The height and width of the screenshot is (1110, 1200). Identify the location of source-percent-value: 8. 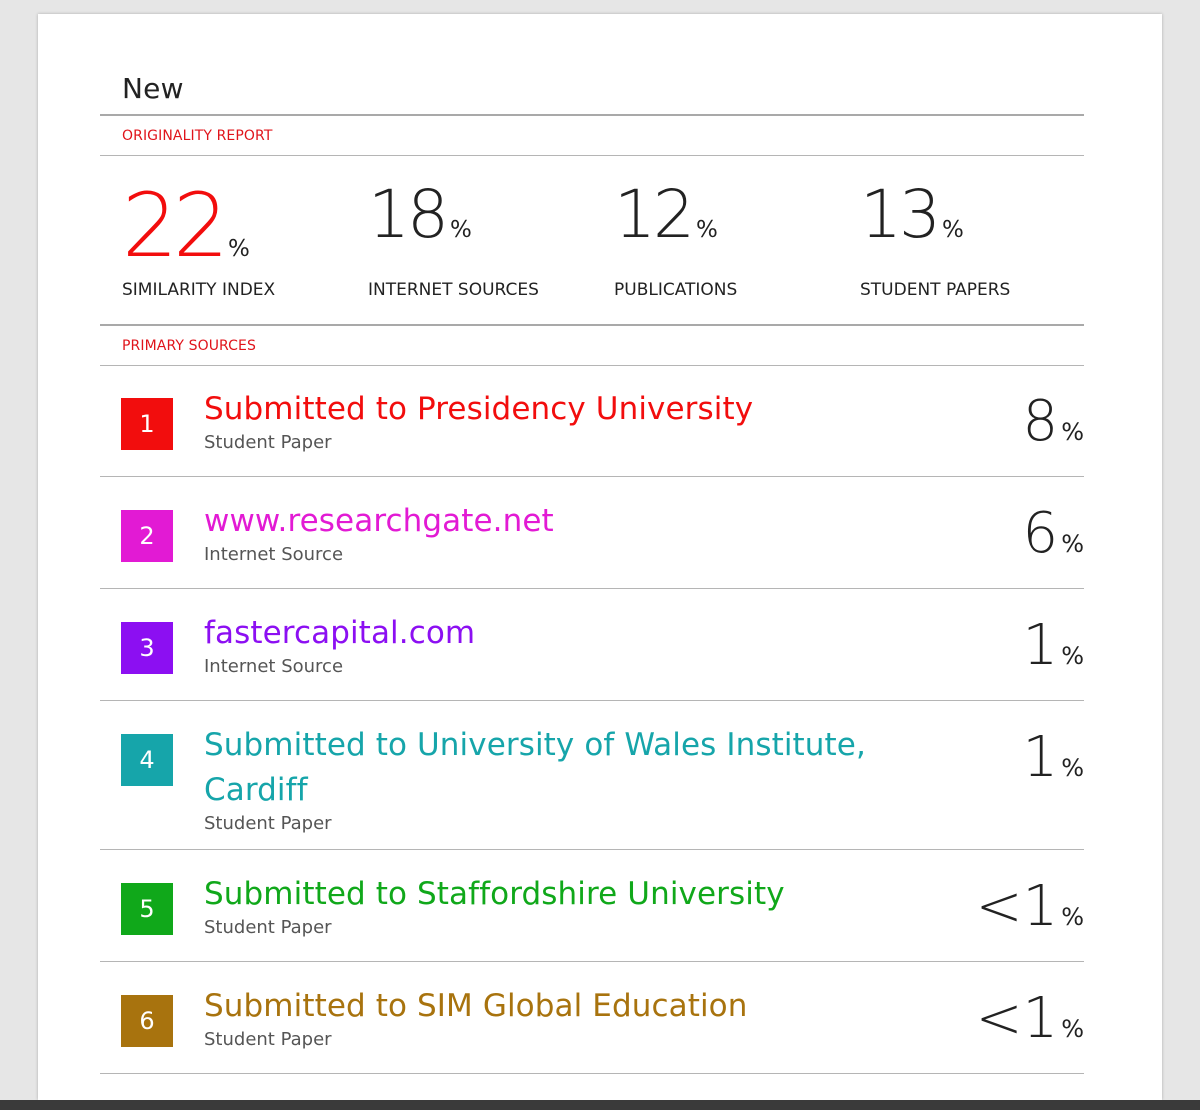
(1040, 421).